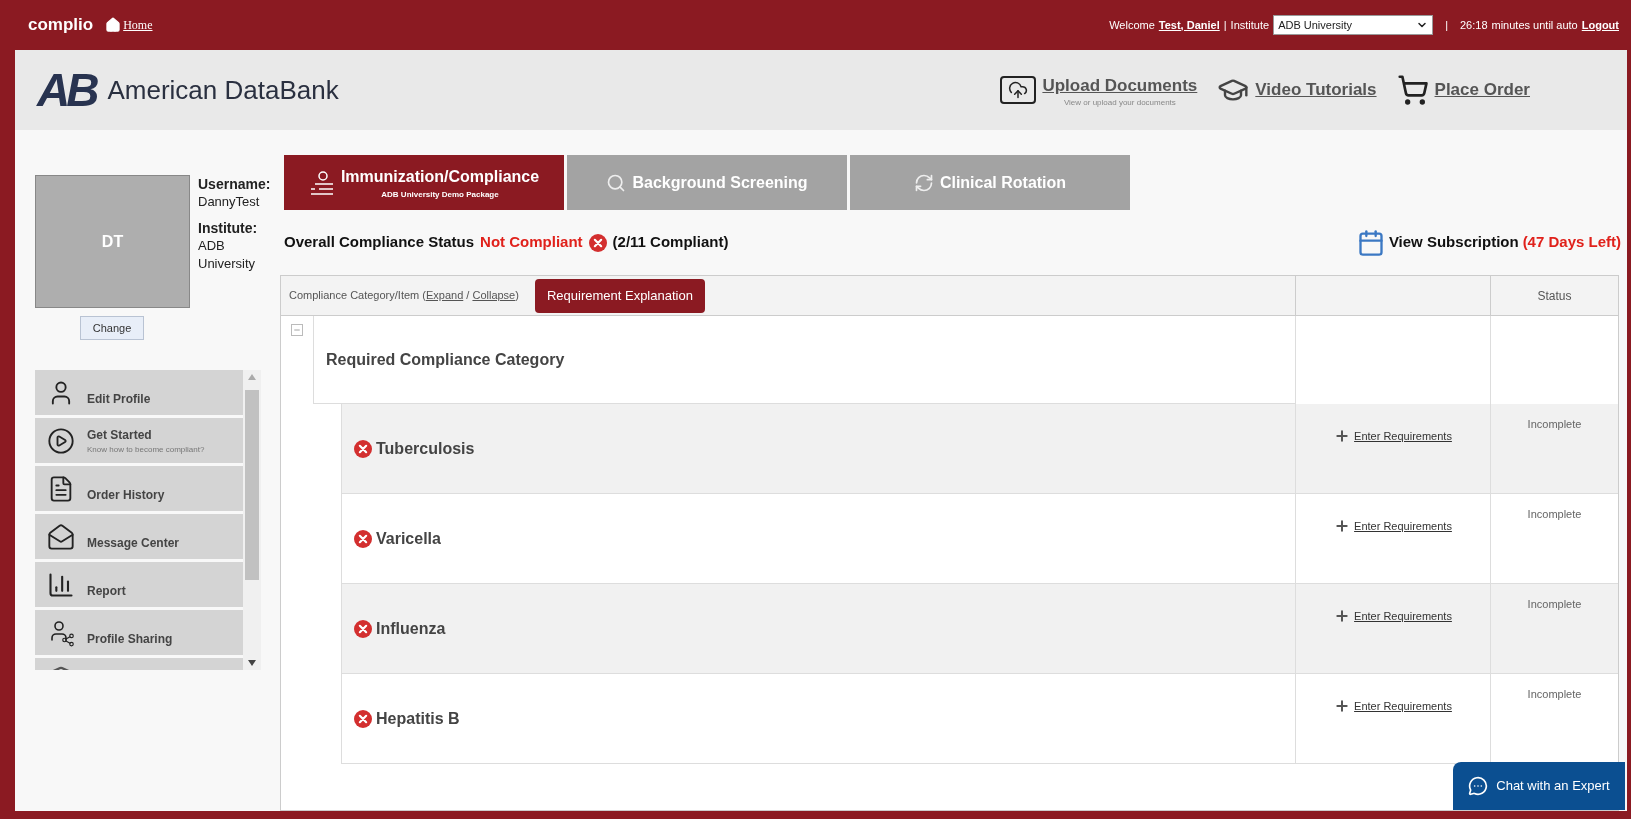 Image resolution: width=1631 pixels, height=819 pixels. Describe the element at coordinates (138, 25) in the screenshot. I see `home-link: Home` at that location.